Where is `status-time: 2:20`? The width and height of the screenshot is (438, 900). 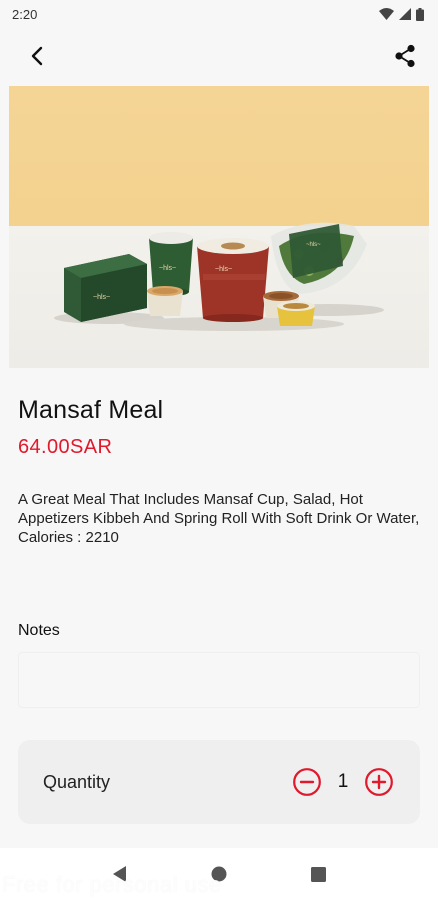
status-time: 2:20 is located at coordinates (25, 14).